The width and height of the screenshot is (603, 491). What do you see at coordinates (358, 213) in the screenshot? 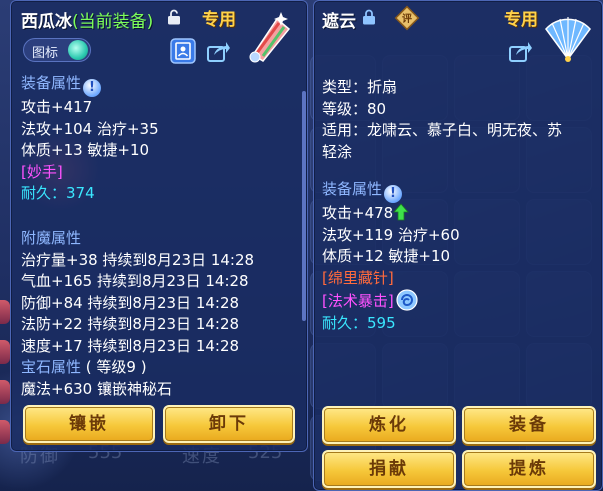
I see `attack-line: 攻击+478` at bounding box center [358, 213].